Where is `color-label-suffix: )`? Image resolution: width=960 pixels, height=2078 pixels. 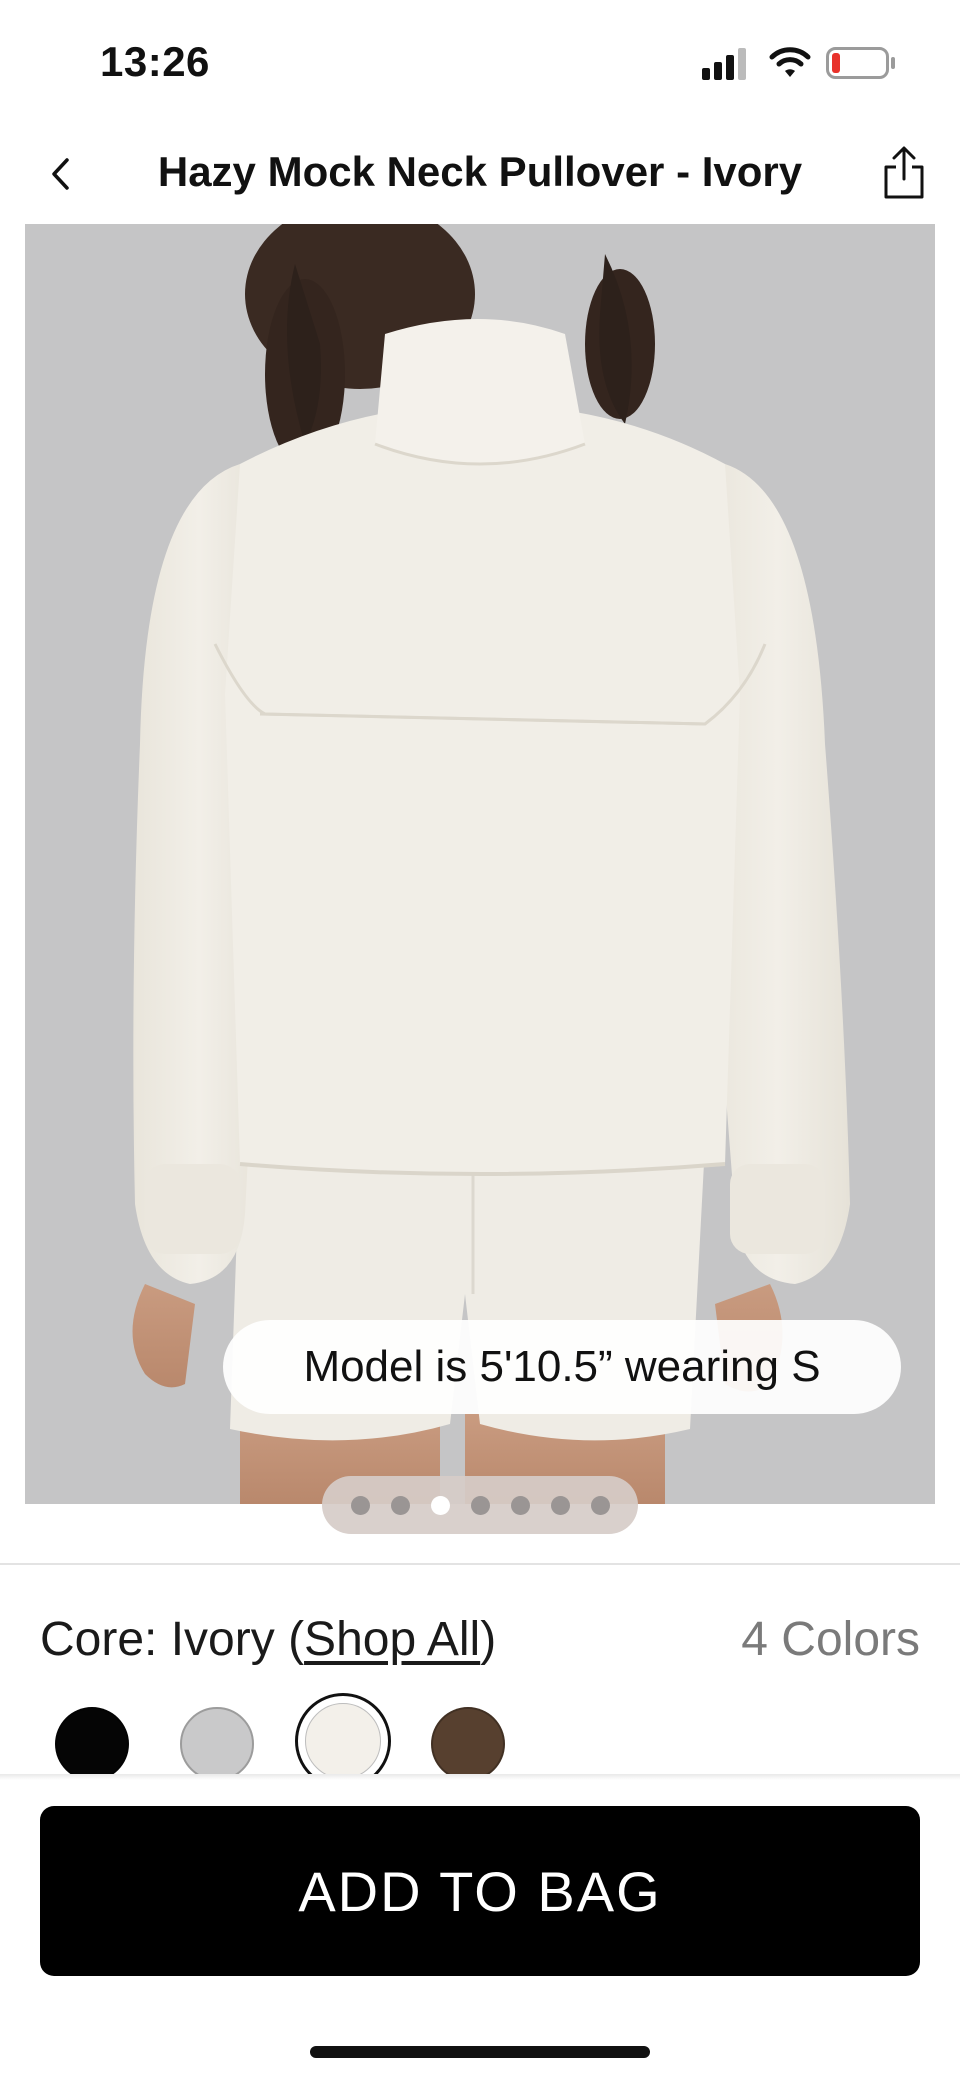 color-label-suffix: ) is located at coordinates (488, 1639).